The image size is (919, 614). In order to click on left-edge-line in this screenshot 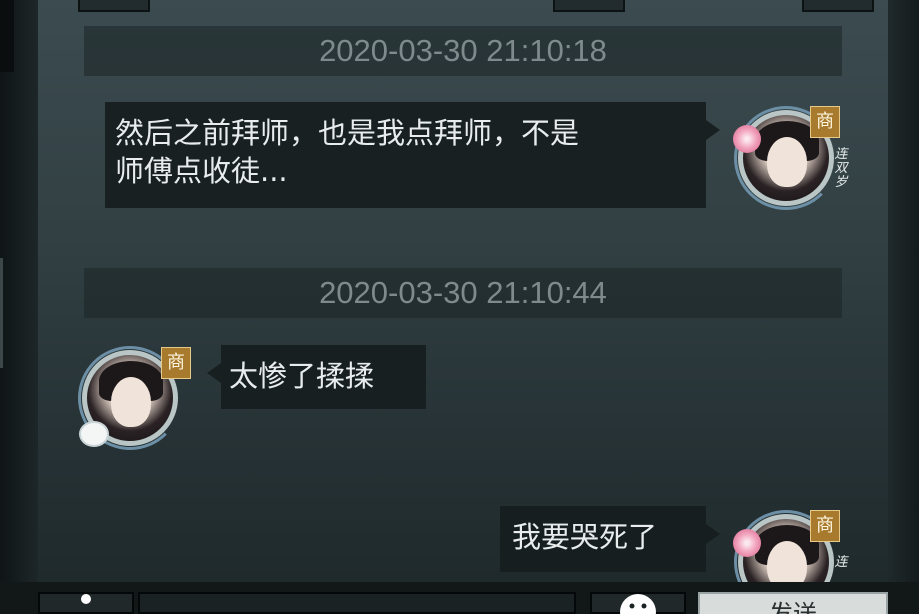, I will do `click(1, 313)`.